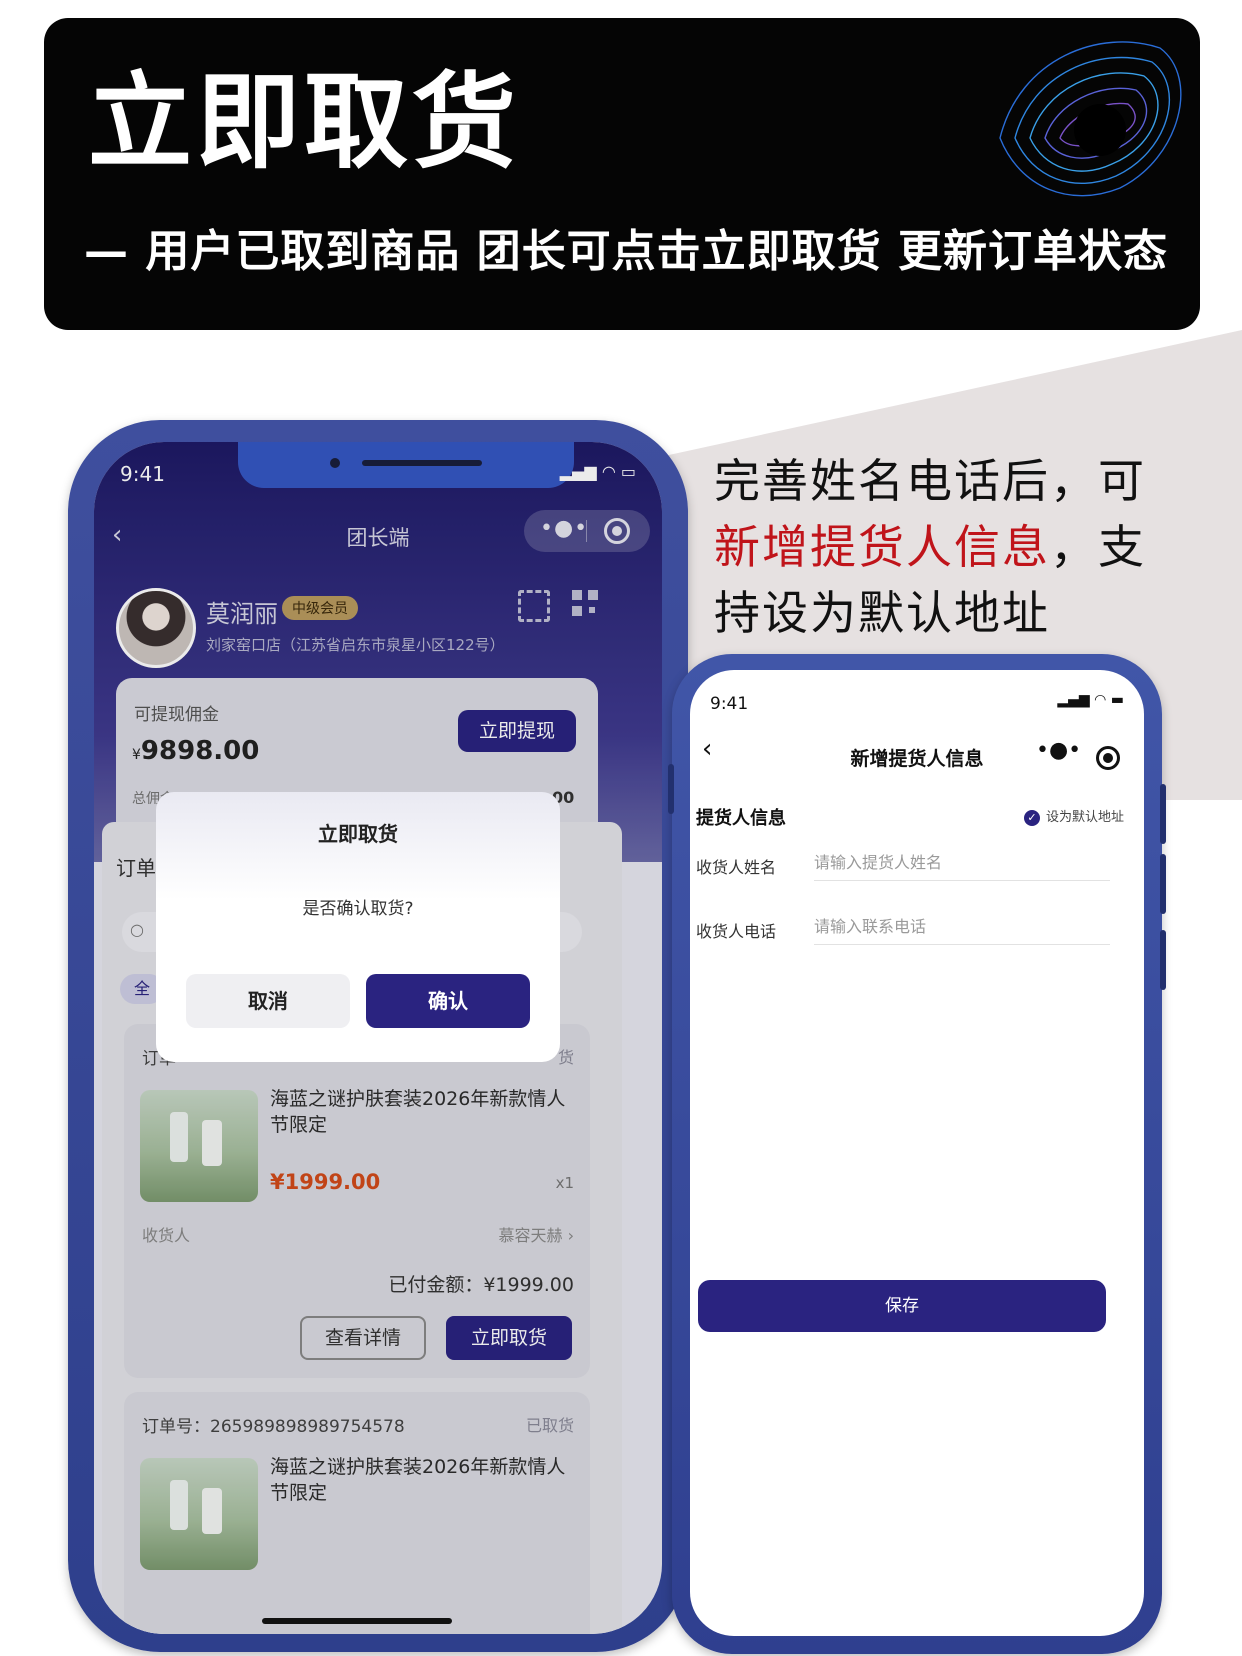 Image resolution: width=1242 pixels, height=1656 pixels. I want to click on status-time: 9:41, so click(729, 704).